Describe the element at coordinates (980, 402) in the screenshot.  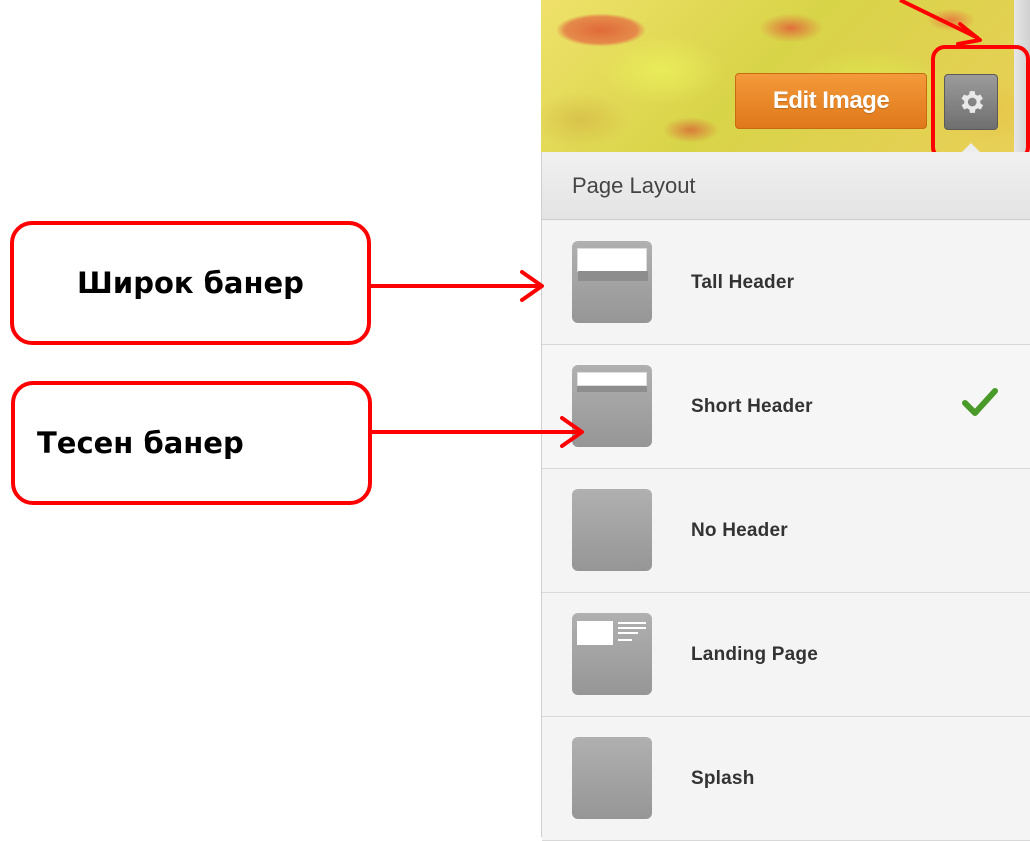
I see `checkmark-icon` at that location.